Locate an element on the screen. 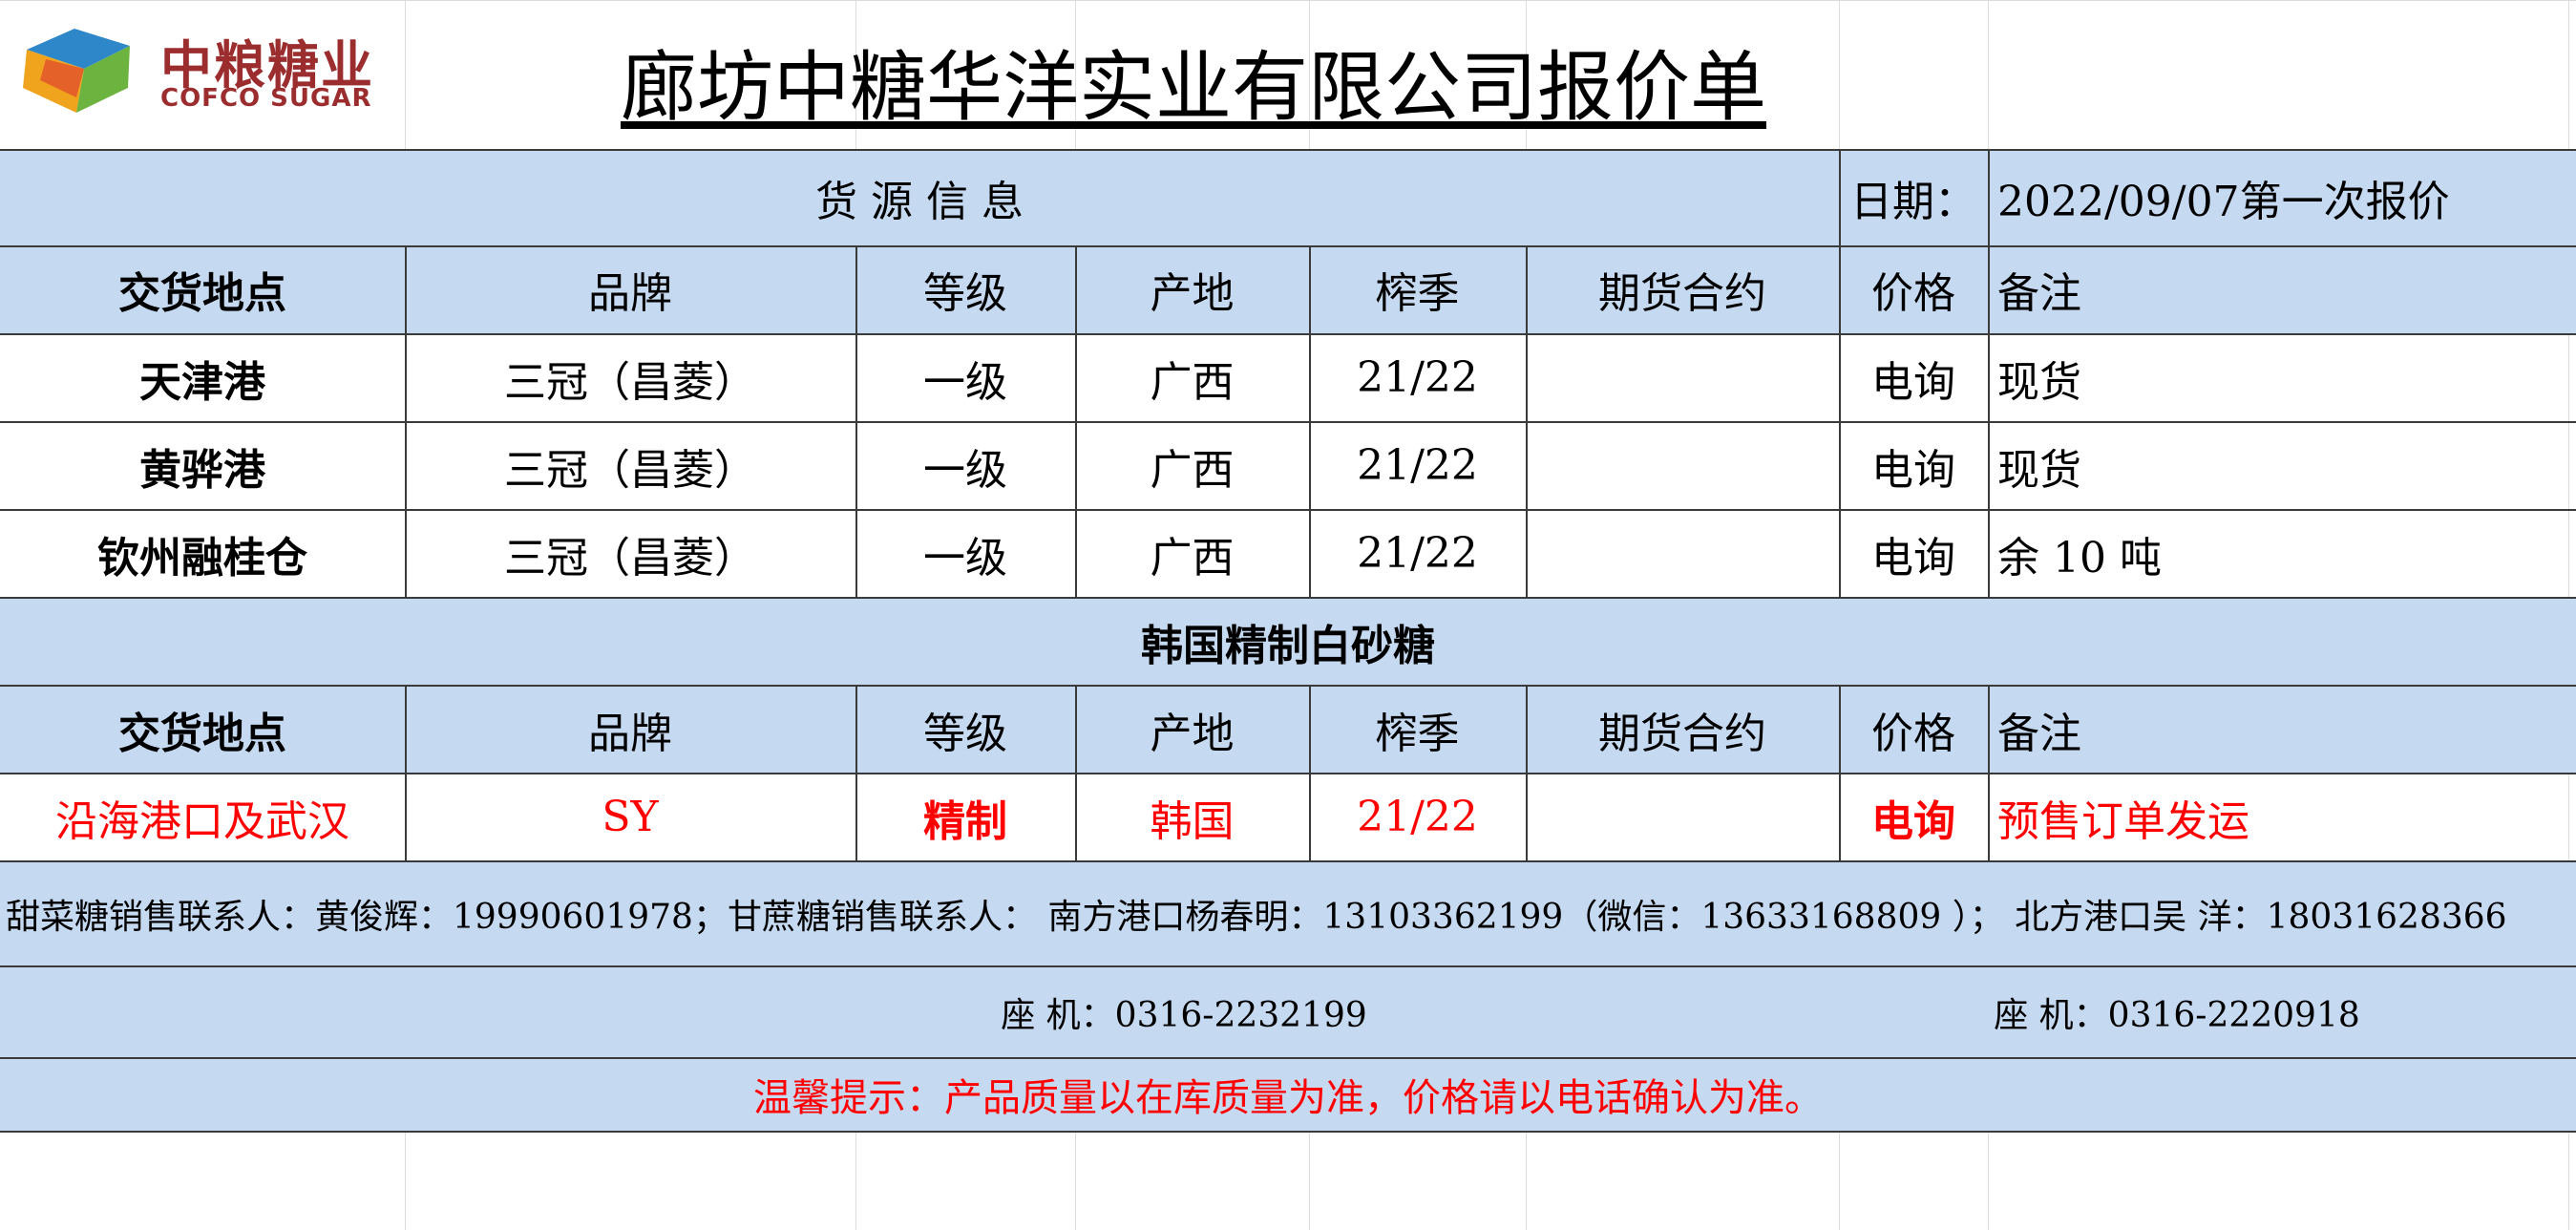  table-row-remark: 预售订单发运 is located at coordinates (2123, 821).